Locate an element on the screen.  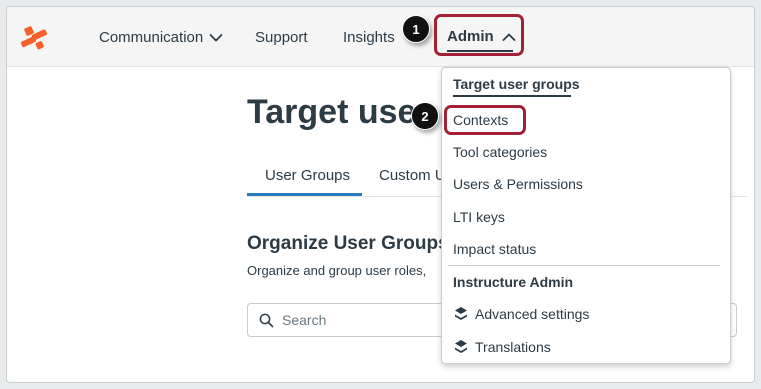
menu-item-advanced-settings: Advanced settings is located at coordinates (521, 314).